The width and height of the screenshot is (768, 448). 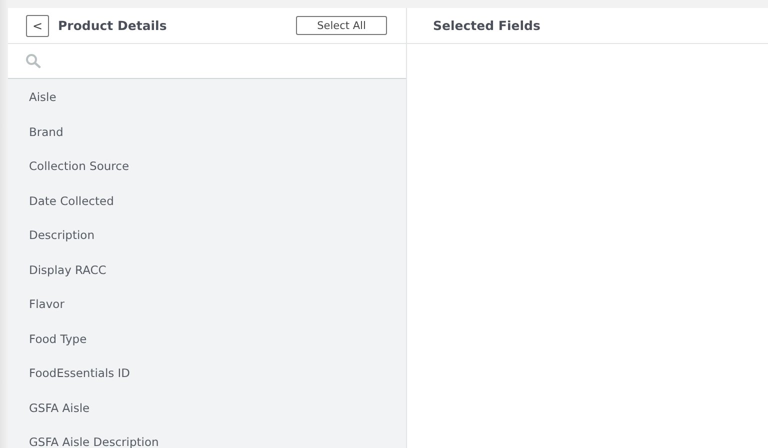 What do you see at coordinates (33, 61) in the screenshot?
I see `search-icon` at bounding box center [33, 61].